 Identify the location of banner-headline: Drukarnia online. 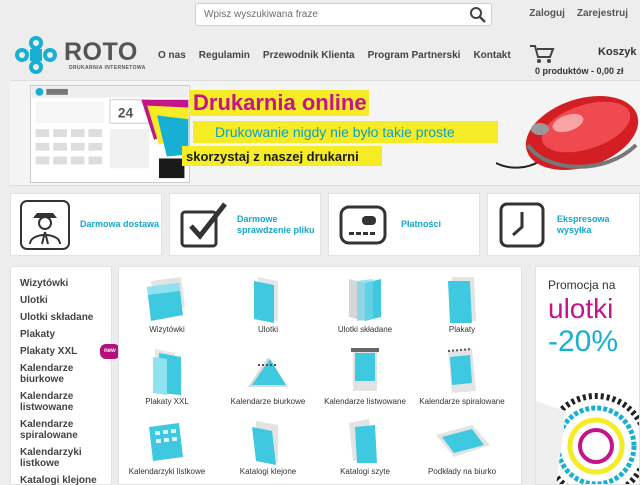
(280, 102).